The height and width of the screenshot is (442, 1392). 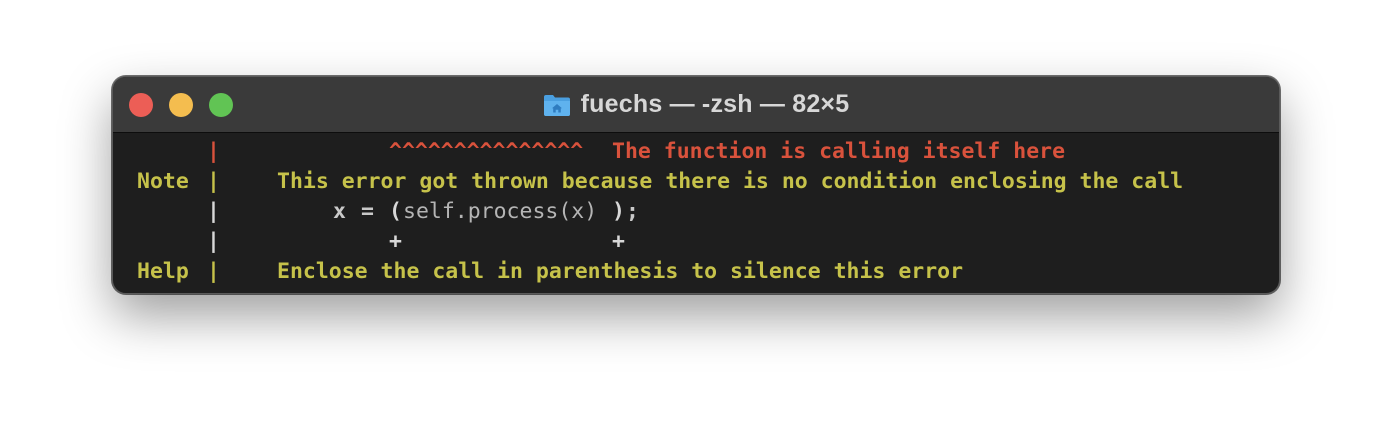 I want to click on code-open-paren: (, so click(x=395, y=211).